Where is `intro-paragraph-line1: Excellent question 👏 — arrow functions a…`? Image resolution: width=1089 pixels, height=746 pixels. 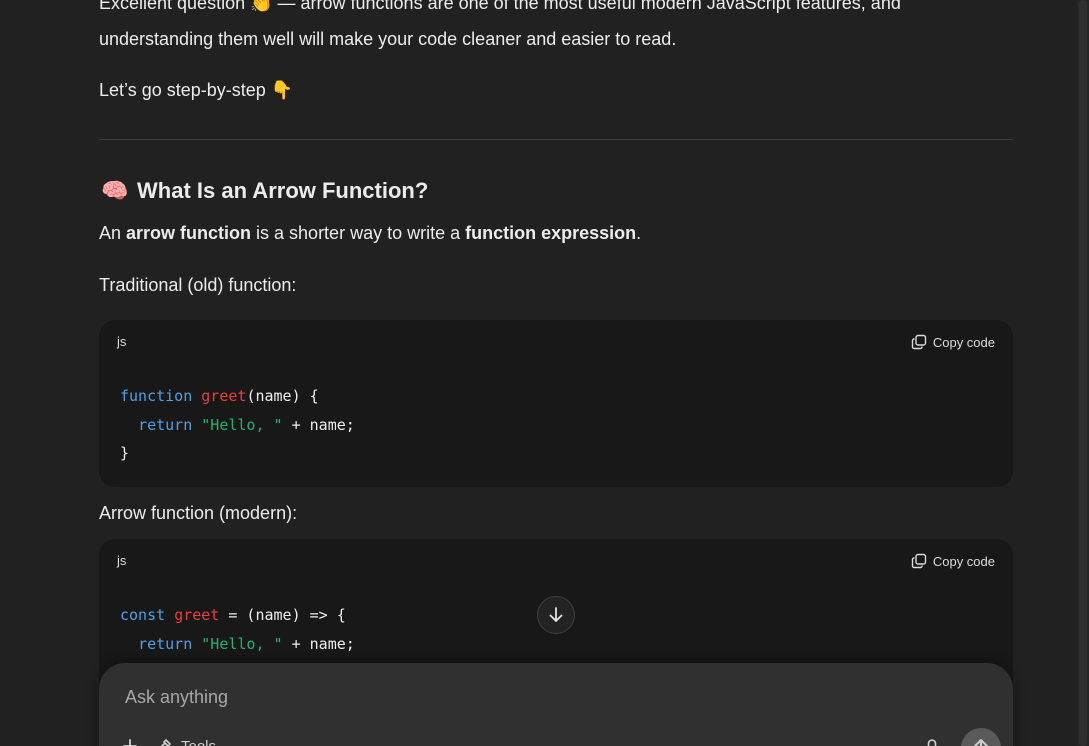
intro-paragraph-line1: Excellent question 👏 — arrow functions a… is located at coordinates (500, 8).